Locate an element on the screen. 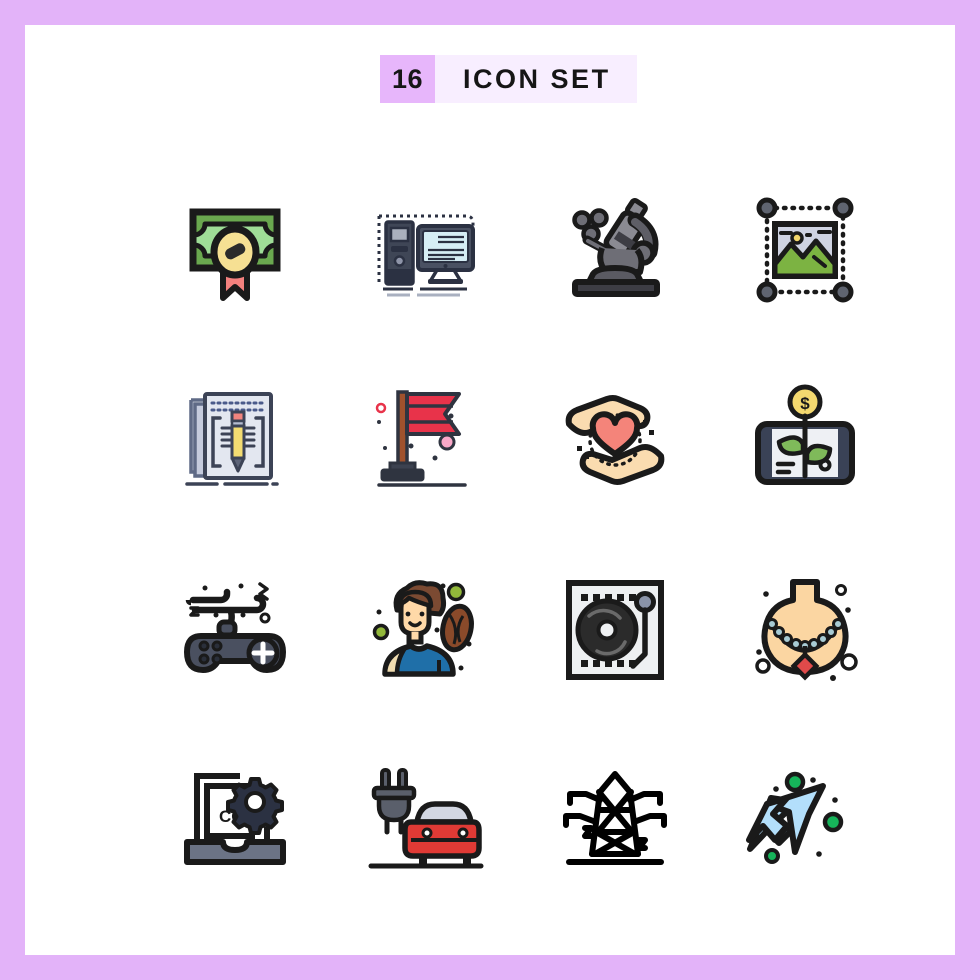 This screenshot has height=980, width=980. icon-cell-person-football is located at coordinates (425, 630).